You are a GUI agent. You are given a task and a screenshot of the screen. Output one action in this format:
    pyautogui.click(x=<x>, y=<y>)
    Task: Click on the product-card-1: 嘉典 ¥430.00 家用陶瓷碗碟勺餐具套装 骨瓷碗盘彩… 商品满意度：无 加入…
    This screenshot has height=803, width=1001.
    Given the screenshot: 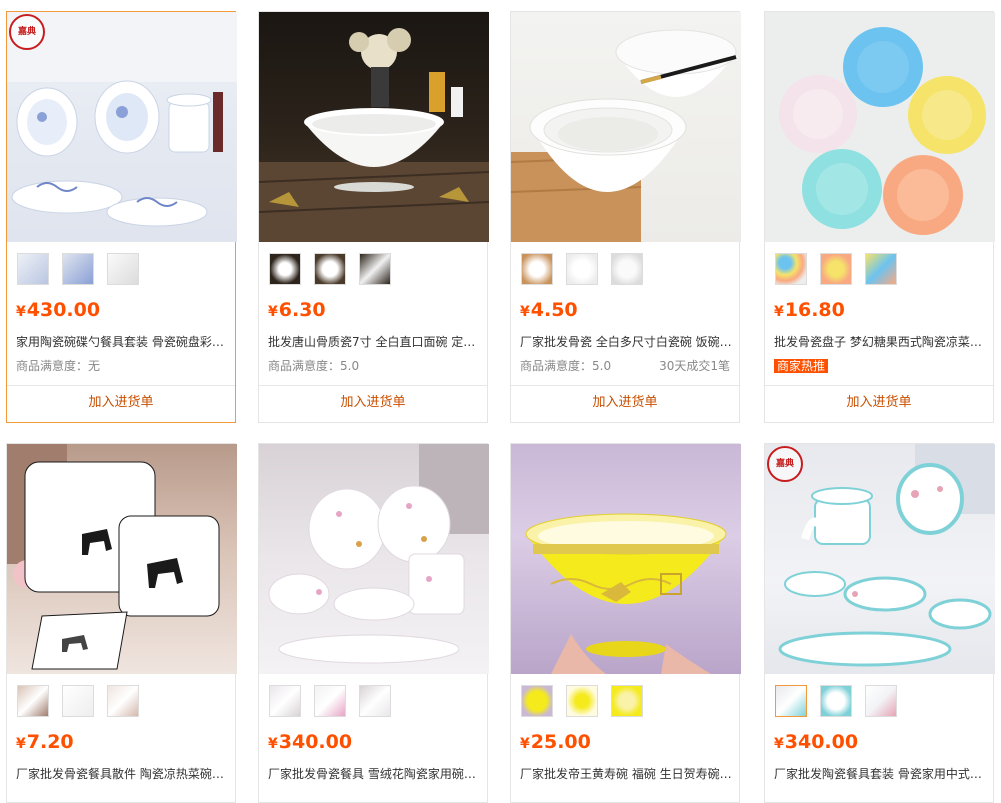 What is the action you would take?
    pyautogui.click(x=121, y=217)
    